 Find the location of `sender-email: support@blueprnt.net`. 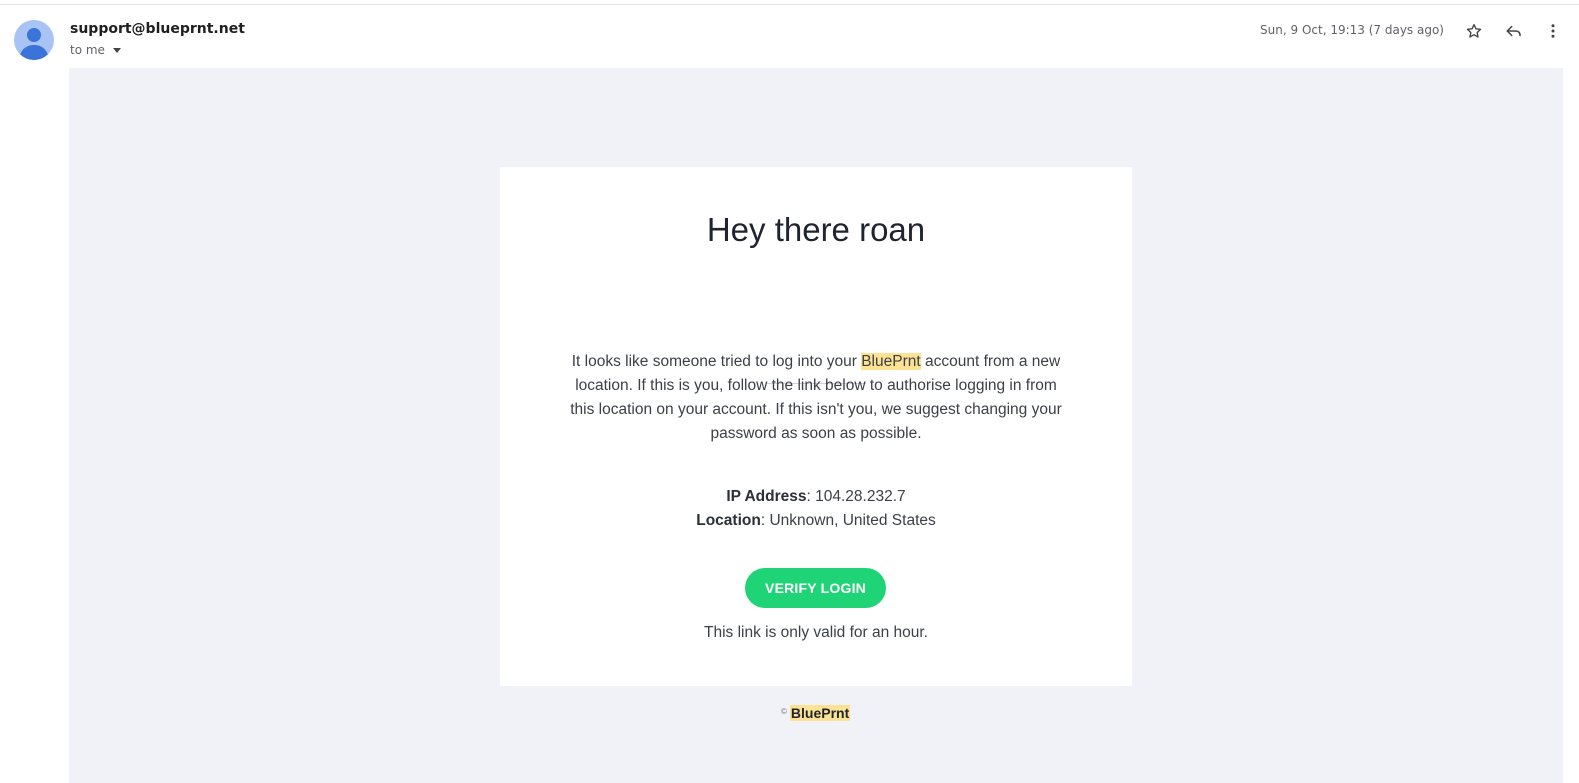

sender-email: support@blueprnt.net is located at coordinates (157, 29).